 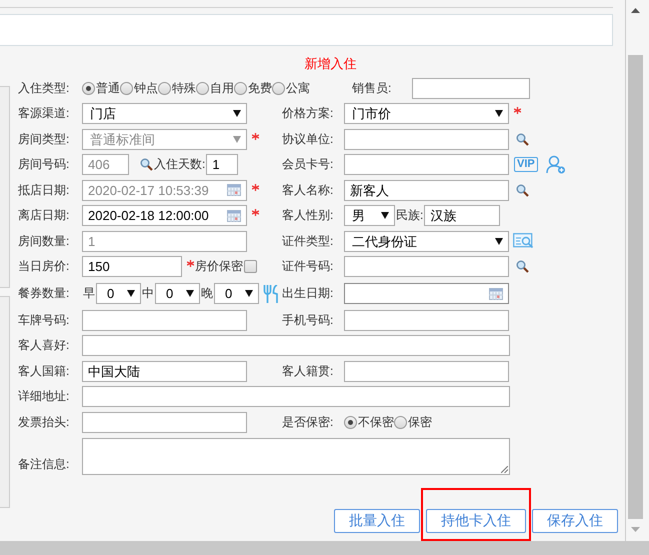 What do you see at coordinates (44, 190) in the screenshot?
I see `field-label: 抵店日期:` at bounding box center [44, 190].